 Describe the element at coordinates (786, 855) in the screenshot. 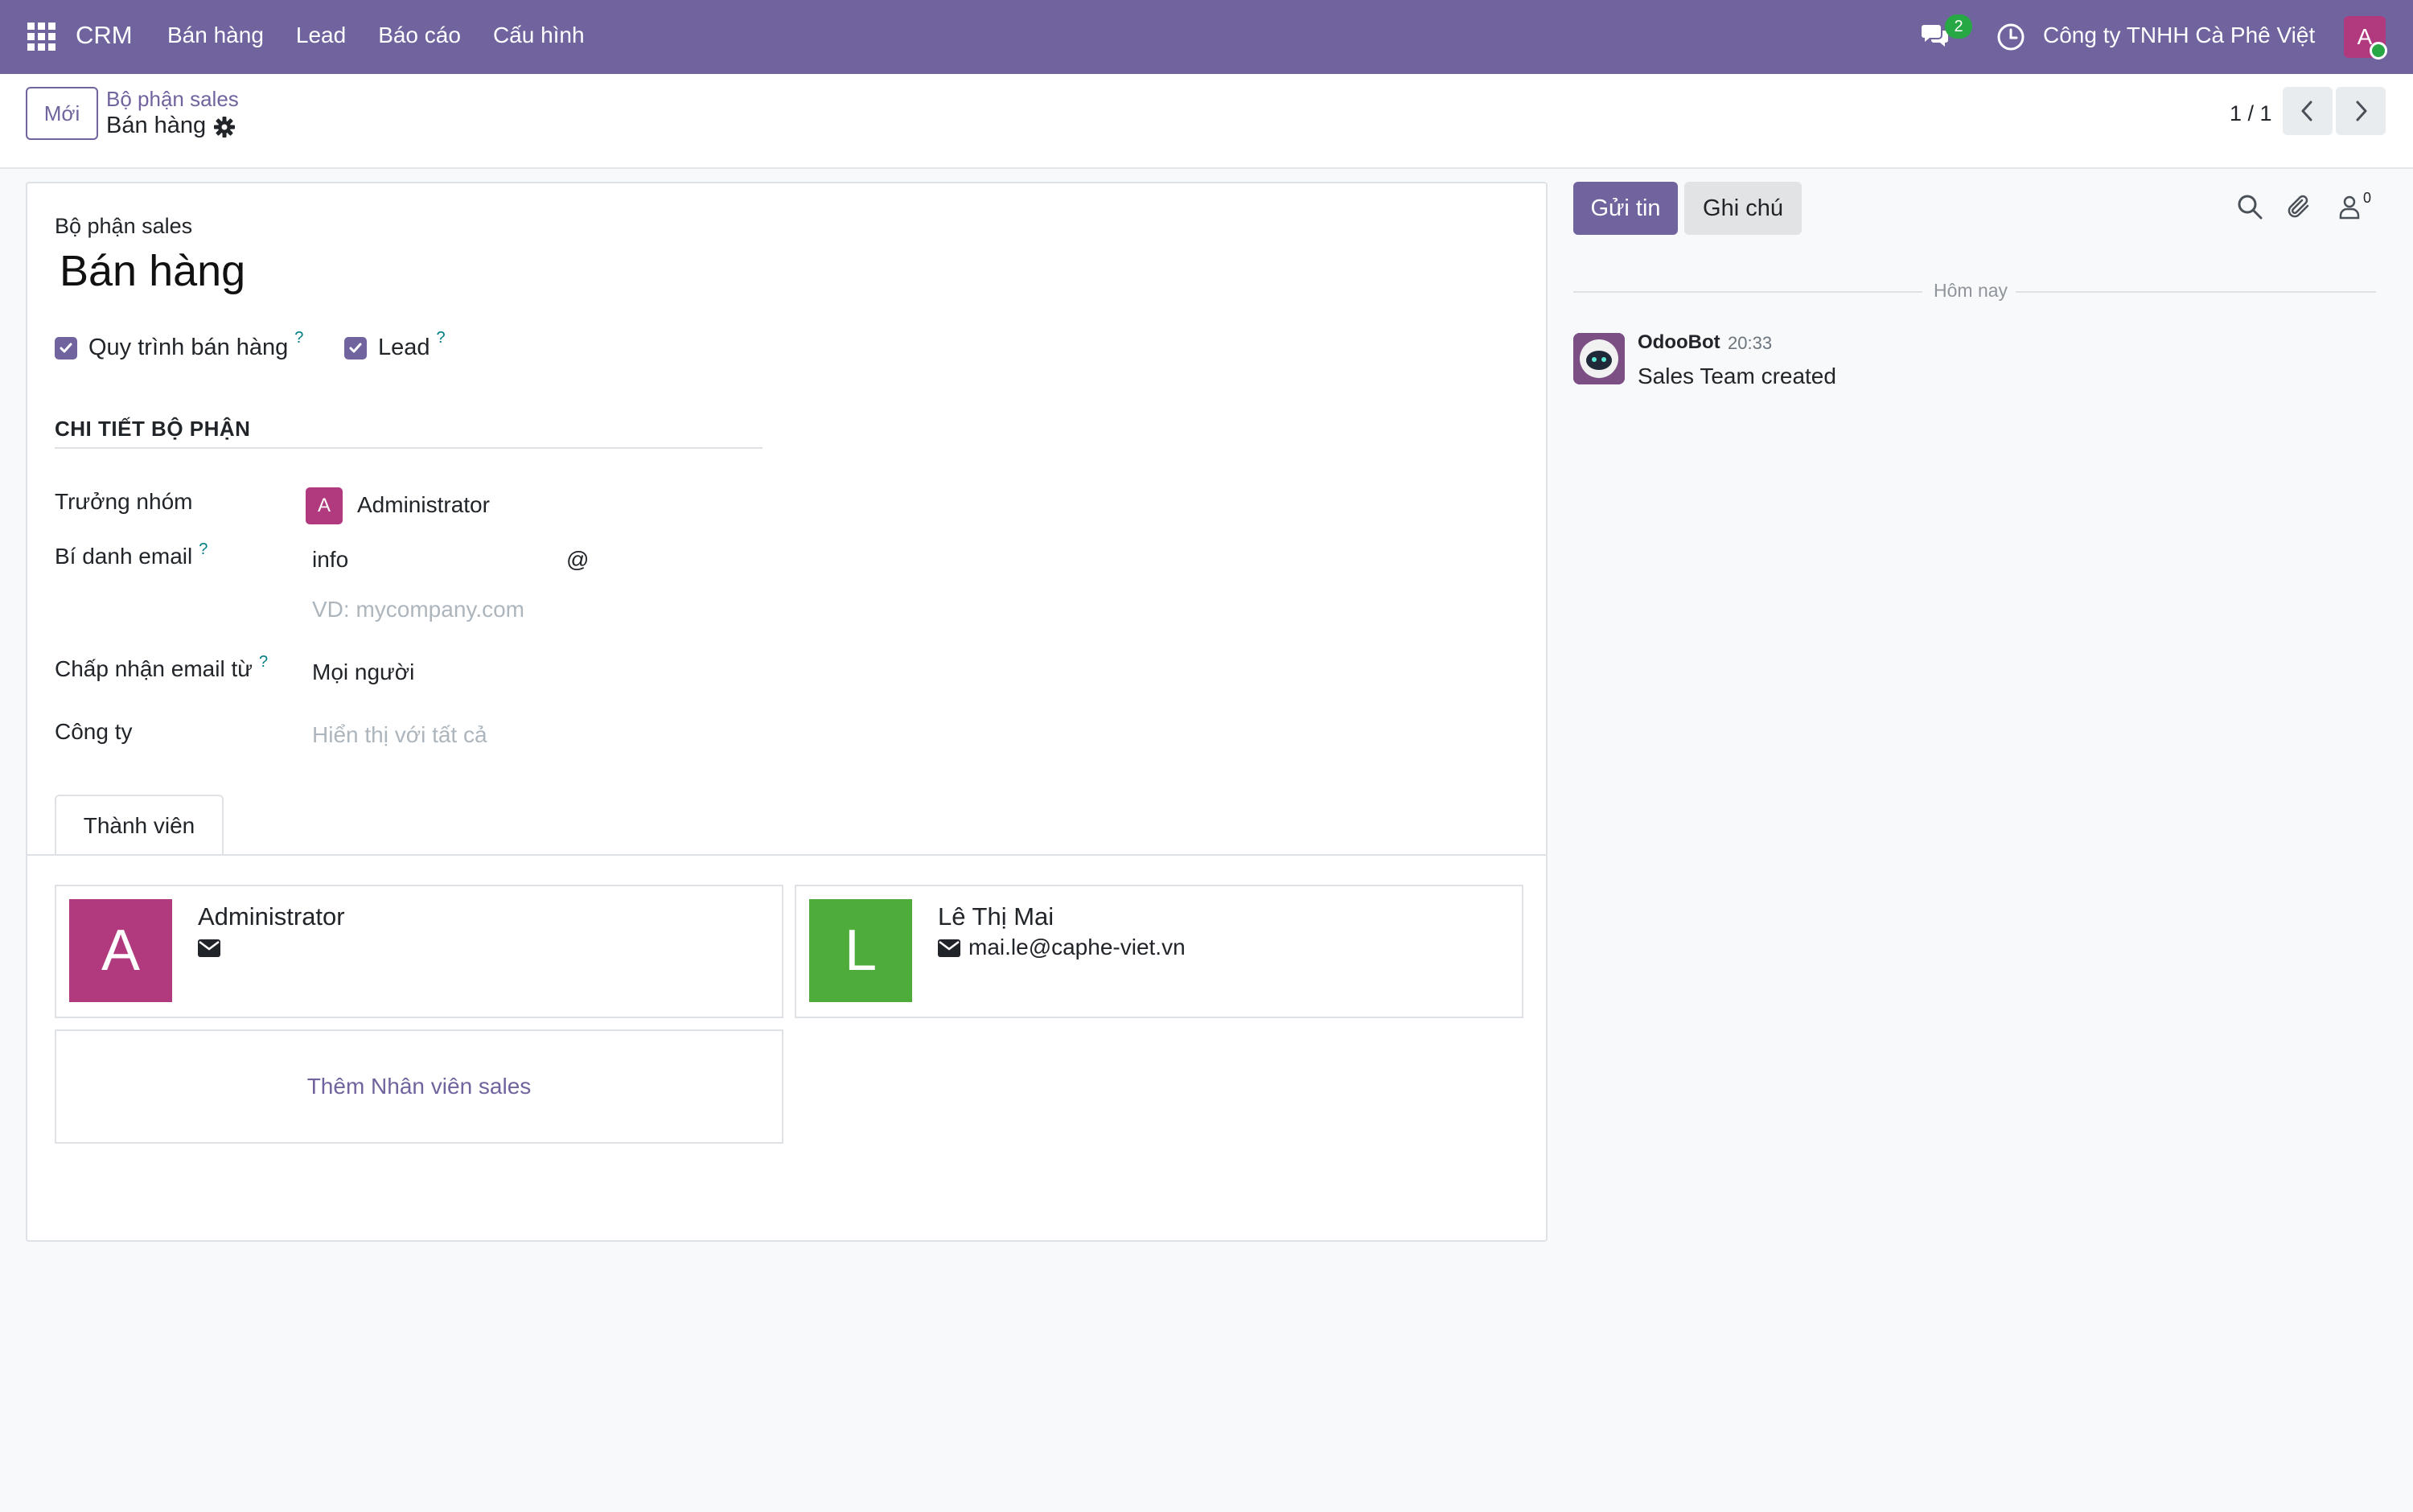

I see `tab-divider` at that location.